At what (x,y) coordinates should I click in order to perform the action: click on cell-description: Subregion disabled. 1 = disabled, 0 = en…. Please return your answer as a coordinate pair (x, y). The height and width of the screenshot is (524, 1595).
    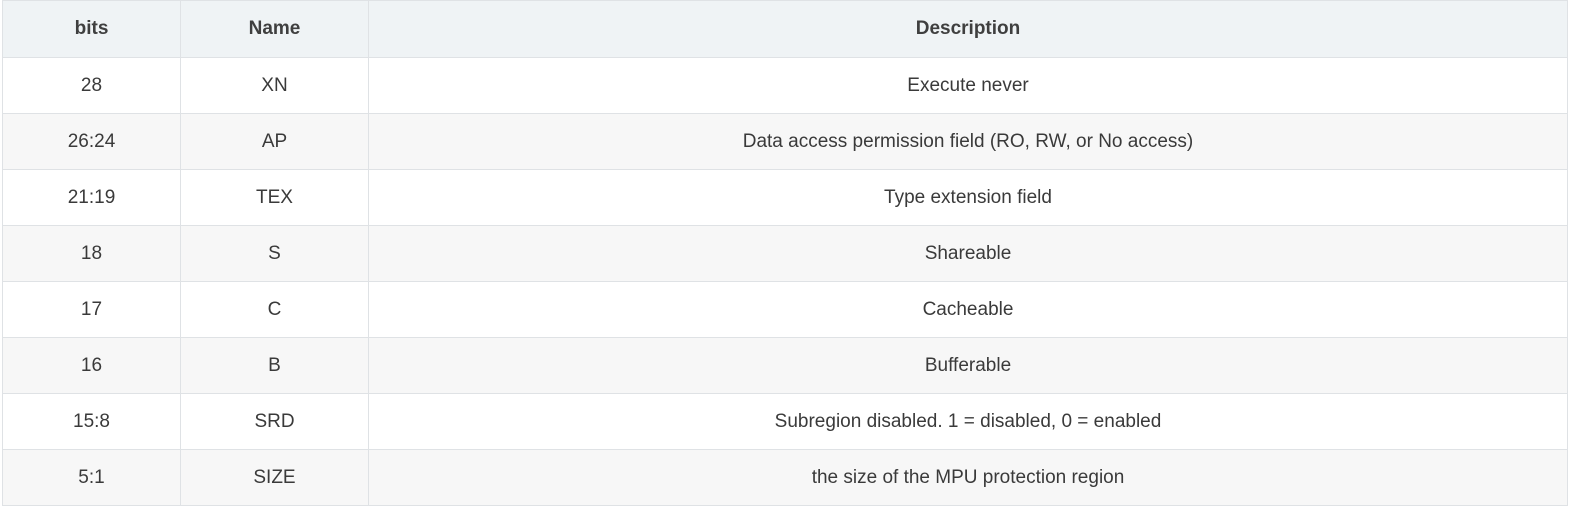
    Looking at the image, I should click on (968, 421).